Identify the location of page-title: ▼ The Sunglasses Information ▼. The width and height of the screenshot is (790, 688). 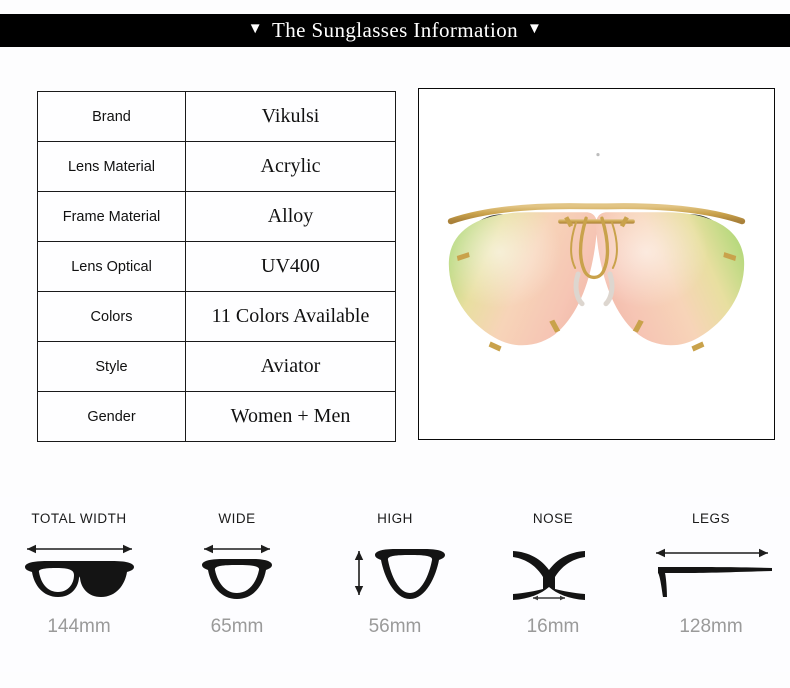
(395, 30).